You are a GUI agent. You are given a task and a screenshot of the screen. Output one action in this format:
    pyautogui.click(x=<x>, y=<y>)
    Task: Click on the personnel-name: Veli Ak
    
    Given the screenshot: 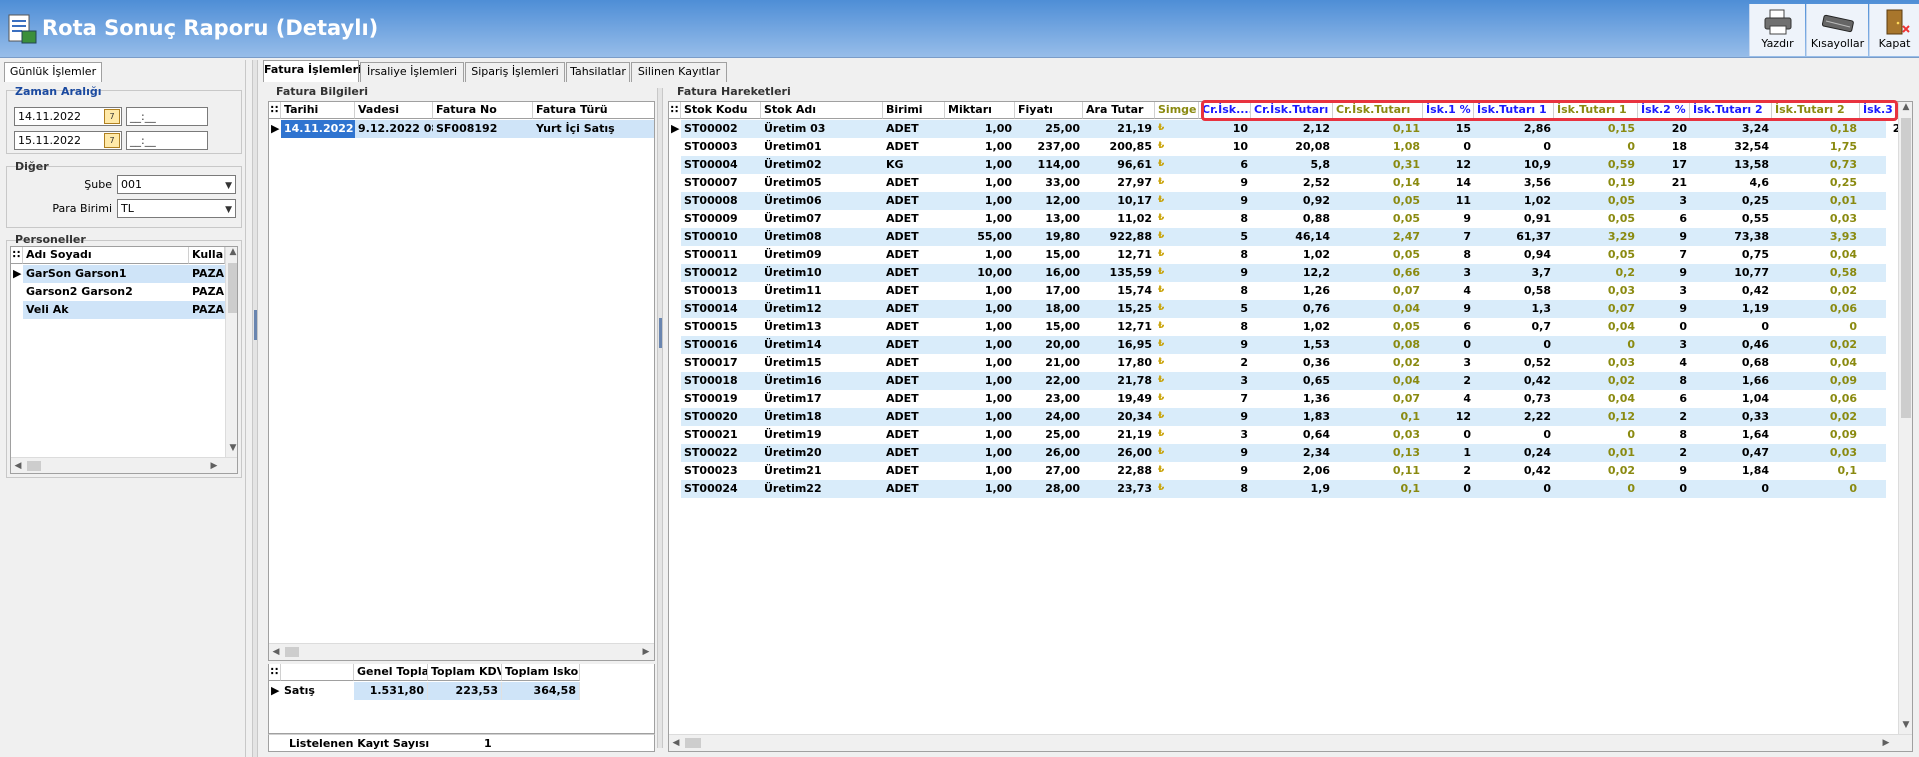 What is the action you would take?
    pyautogui.click(x=106, y=310)
    